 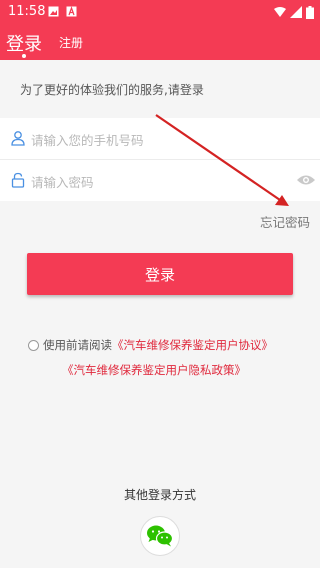 What do you see at coordinates (18, 138) in the screenshot?
I see `user-icon` at bounding box center [18, 138].